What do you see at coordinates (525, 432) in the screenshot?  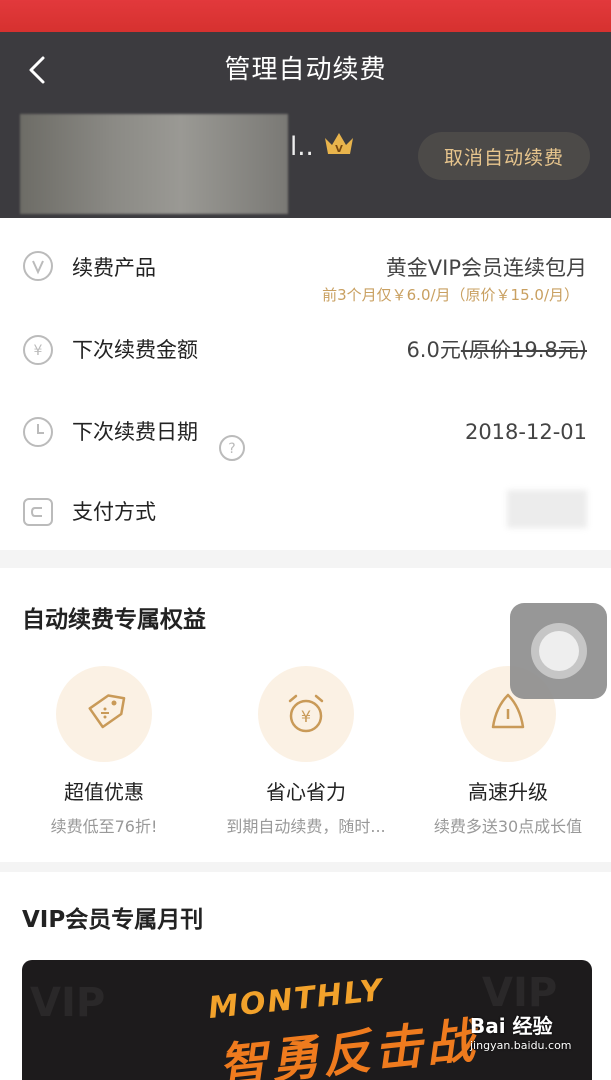 I see `date-value: 2018-12-01` at bounding box center [525, 432].